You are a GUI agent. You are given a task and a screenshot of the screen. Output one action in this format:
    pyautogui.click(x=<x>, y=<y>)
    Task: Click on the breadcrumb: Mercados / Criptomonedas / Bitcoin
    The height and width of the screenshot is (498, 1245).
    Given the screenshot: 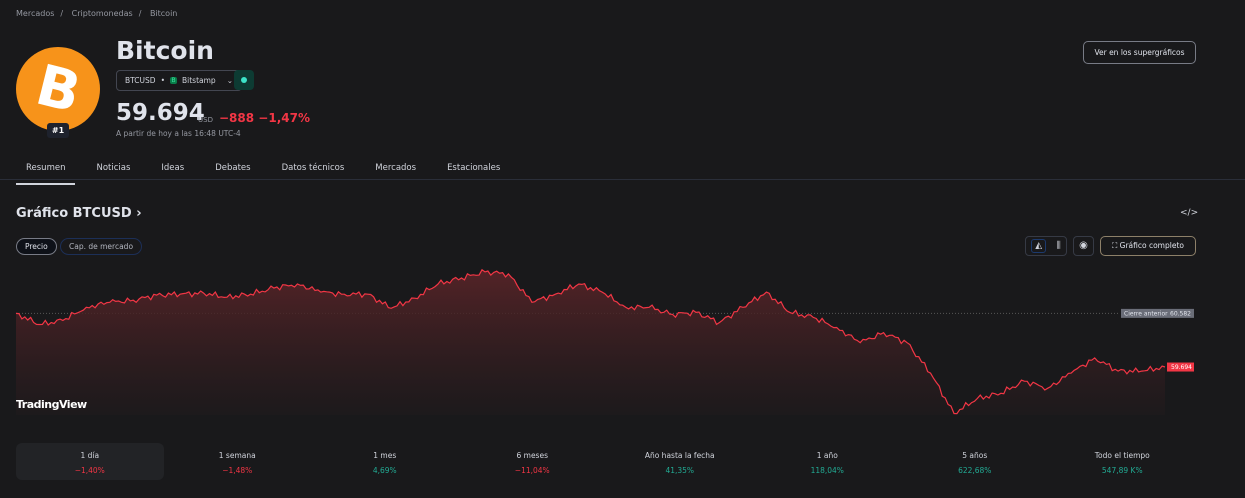 What is the action you would take?
    pyautogui.click(x=97, y=13)
    